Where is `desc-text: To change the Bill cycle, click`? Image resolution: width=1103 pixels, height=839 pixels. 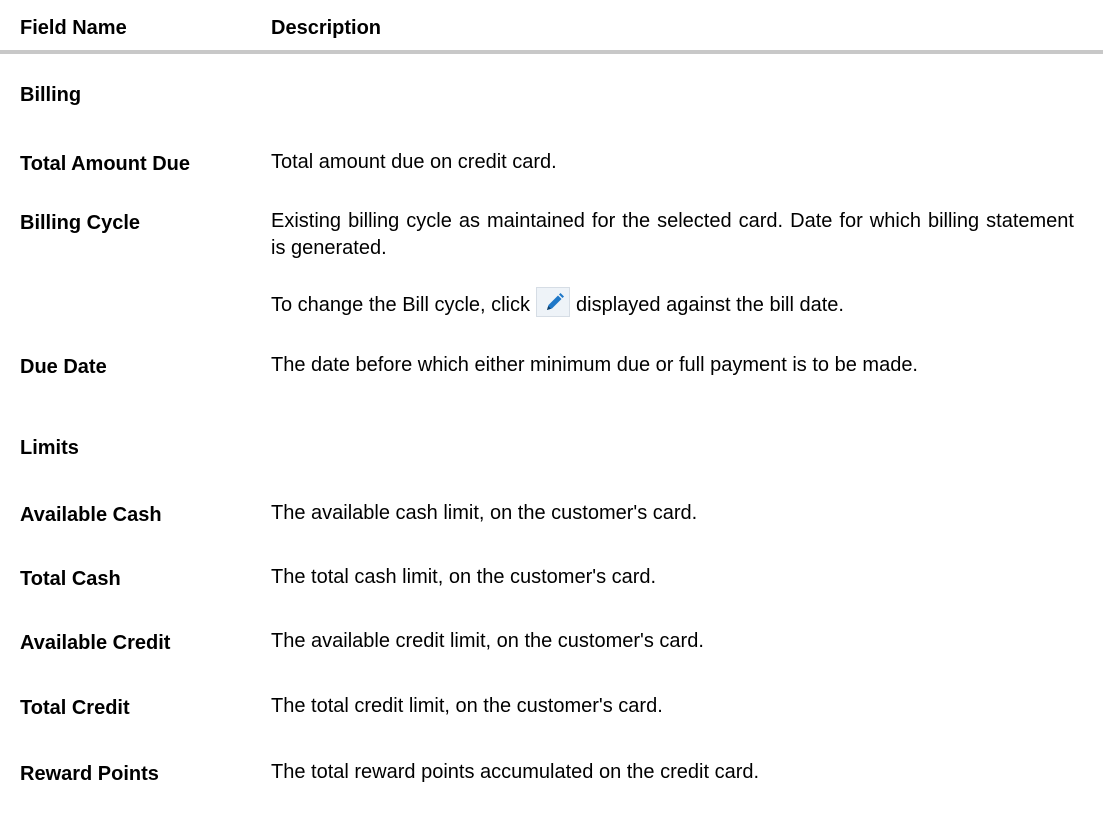
desc-text: To change the Bill cycle, click is located at coordinates (401, 305).